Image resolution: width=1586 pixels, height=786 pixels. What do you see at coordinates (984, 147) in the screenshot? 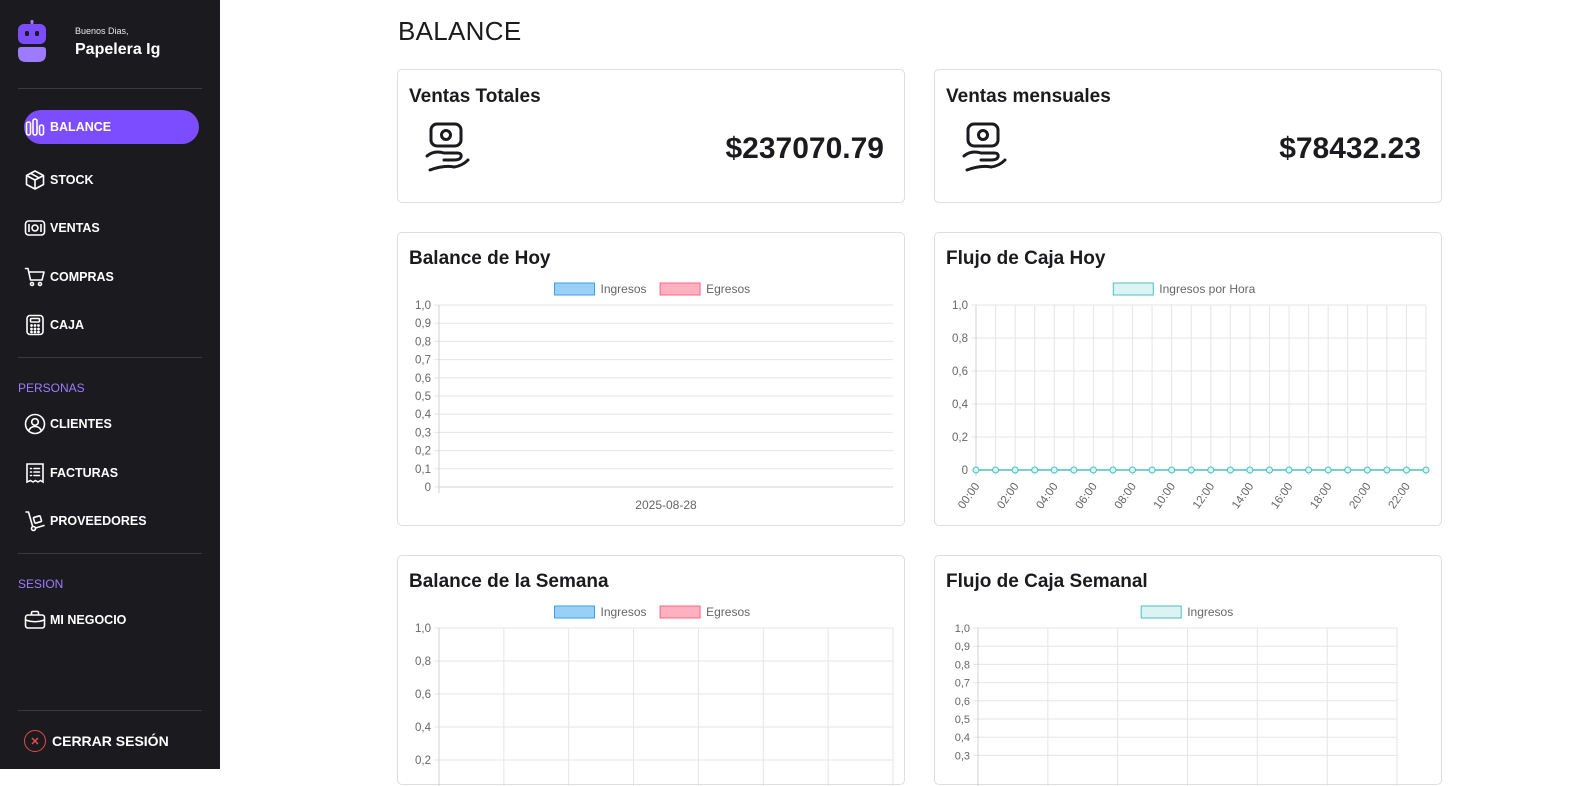
I see `money-hand-icon` at bounding box center [984, 147].